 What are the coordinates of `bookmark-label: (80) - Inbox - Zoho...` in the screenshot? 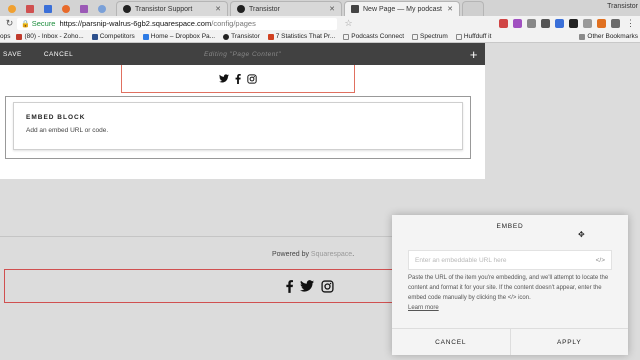 It's located at (54, 36).